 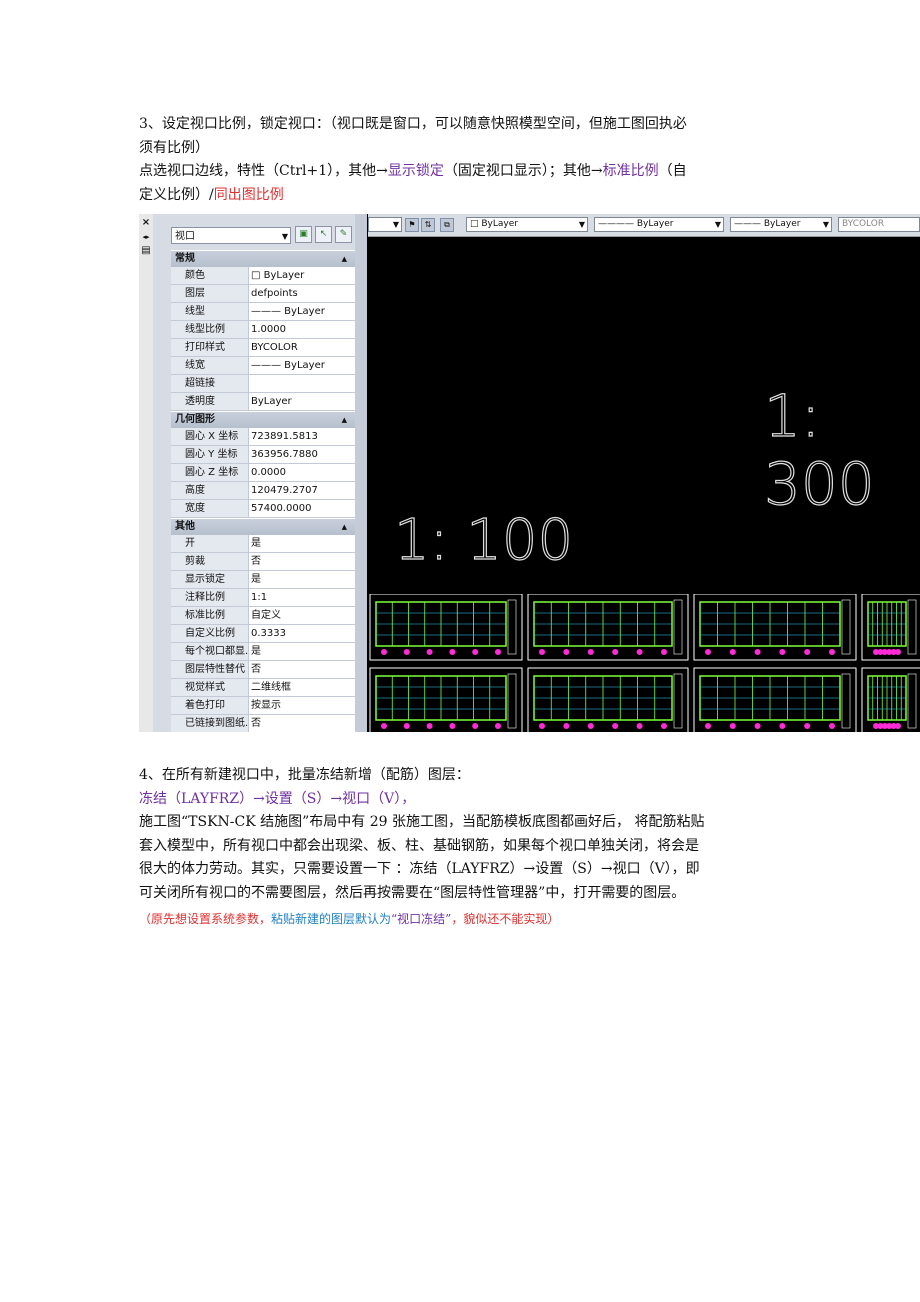 I want to click on toggle-pickadd-icon: ▣, so click(x=303, y=234).